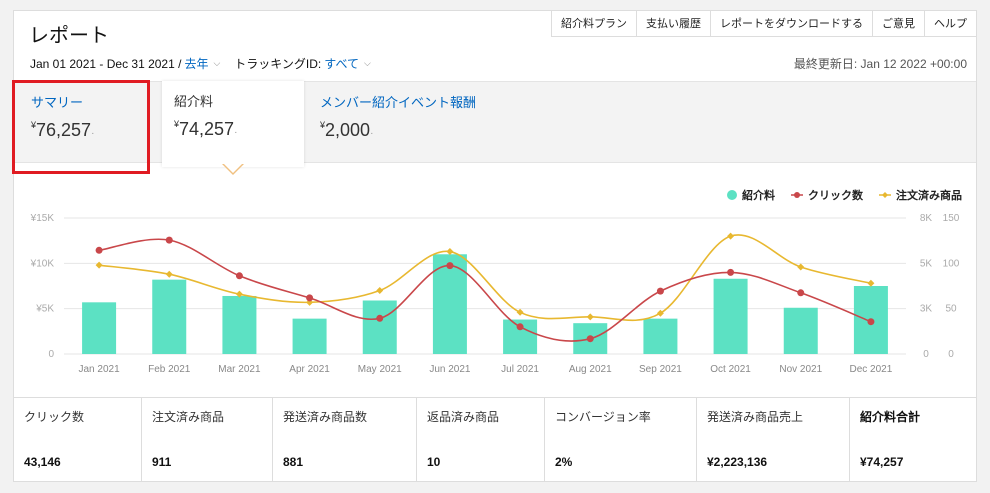 This screenshot has width=990, height=493. I want to click on y-tick-right-2: 0, so click(951, 354).